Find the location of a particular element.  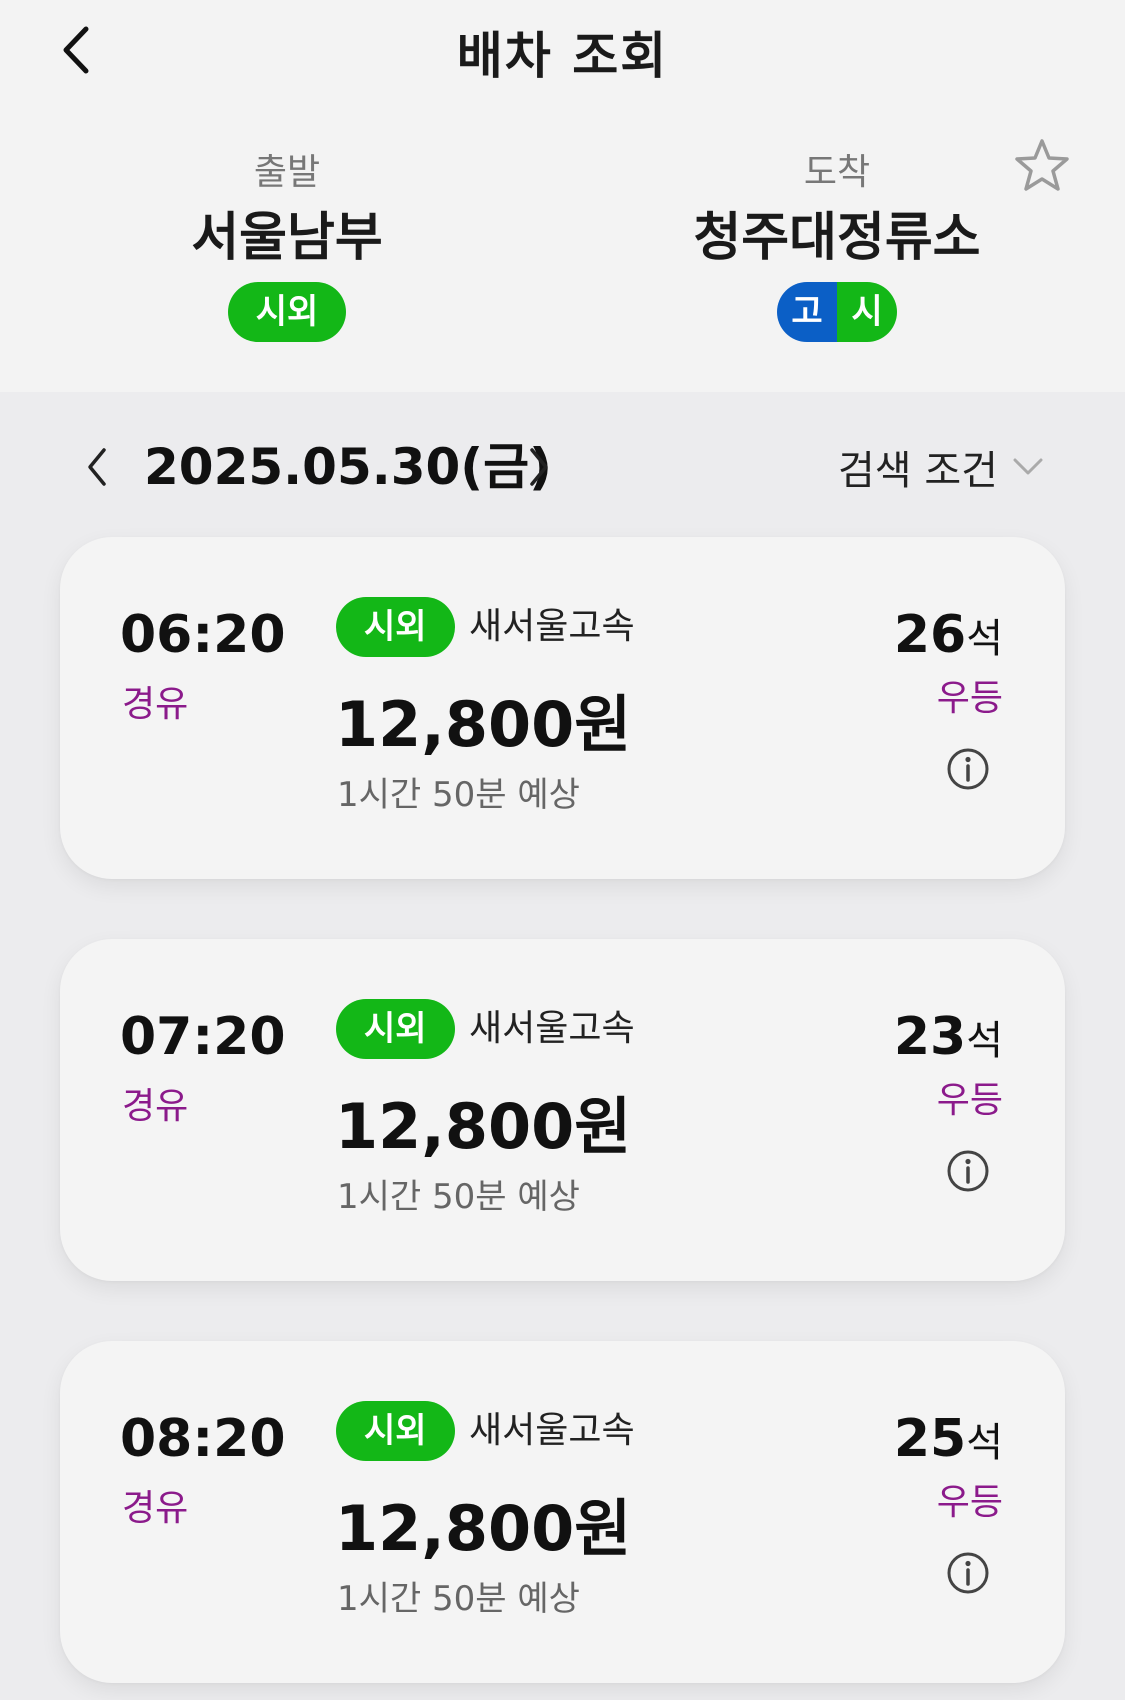

departure-label: 출발 is located at coordinates (287, 172).